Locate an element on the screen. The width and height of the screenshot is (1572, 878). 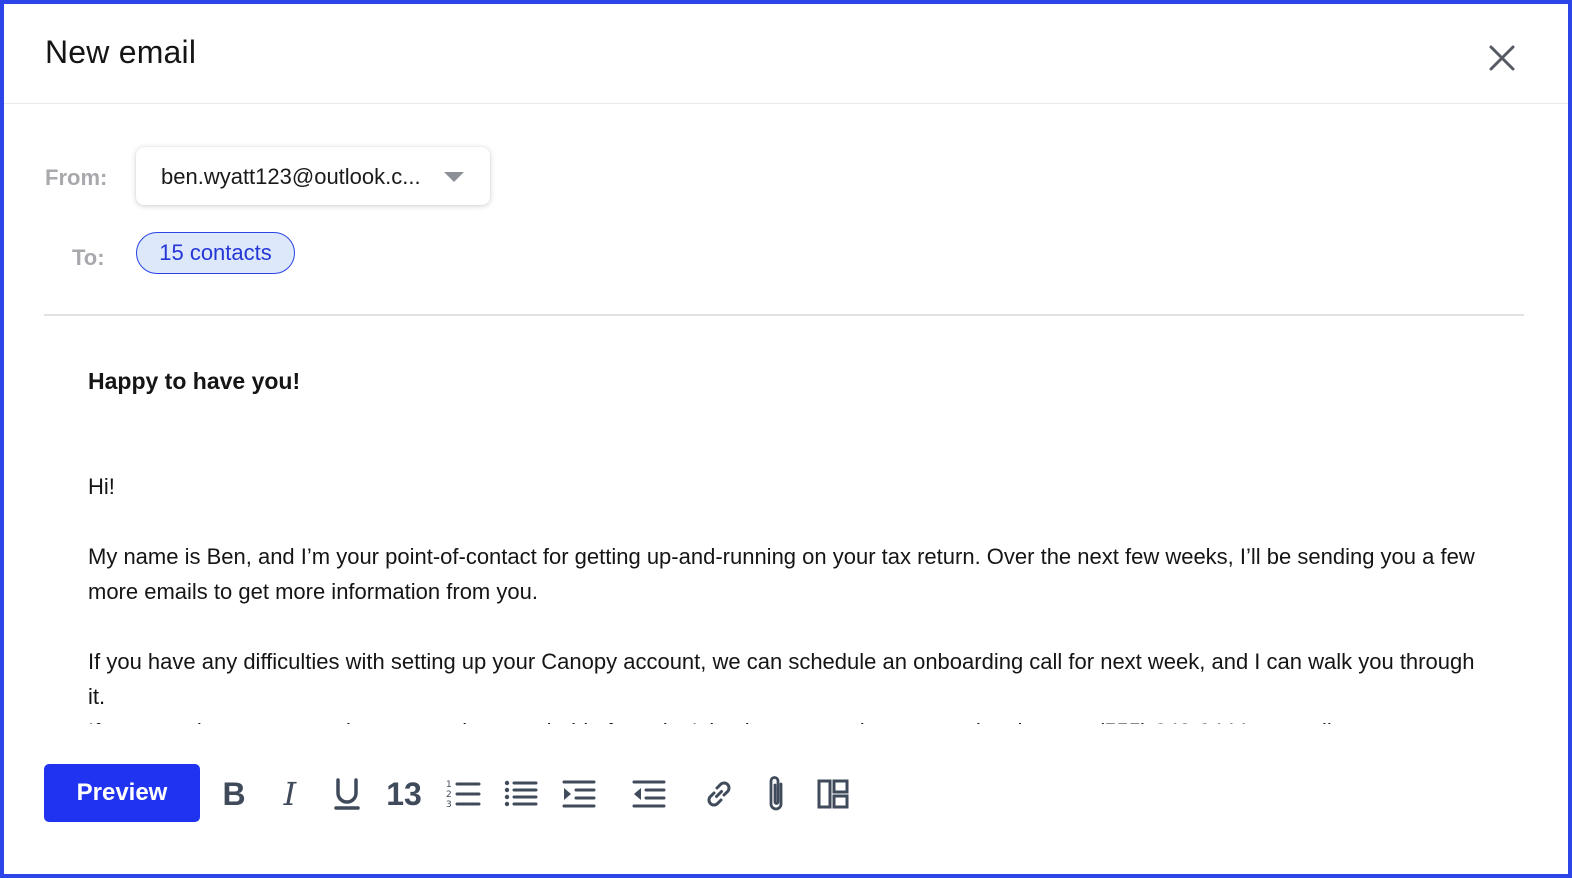
chevron-down-icon is located at coordinates (454, 177).